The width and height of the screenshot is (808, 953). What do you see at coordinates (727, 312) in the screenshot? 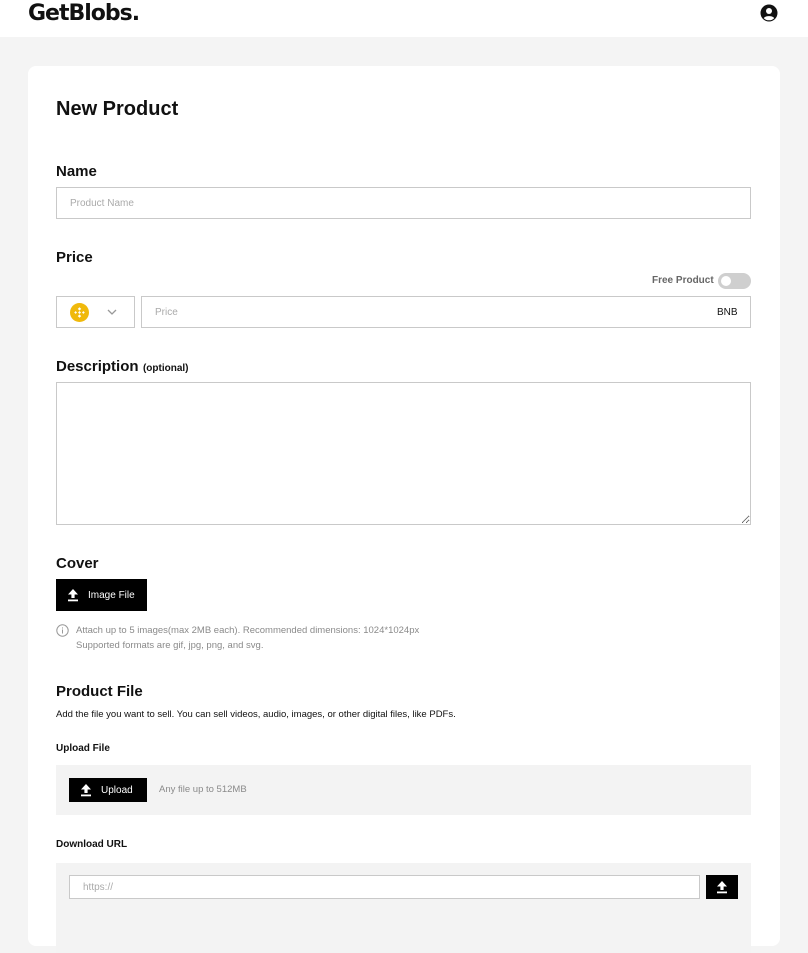
I see `currency-code: BNB` at bounding box center [727, 312].